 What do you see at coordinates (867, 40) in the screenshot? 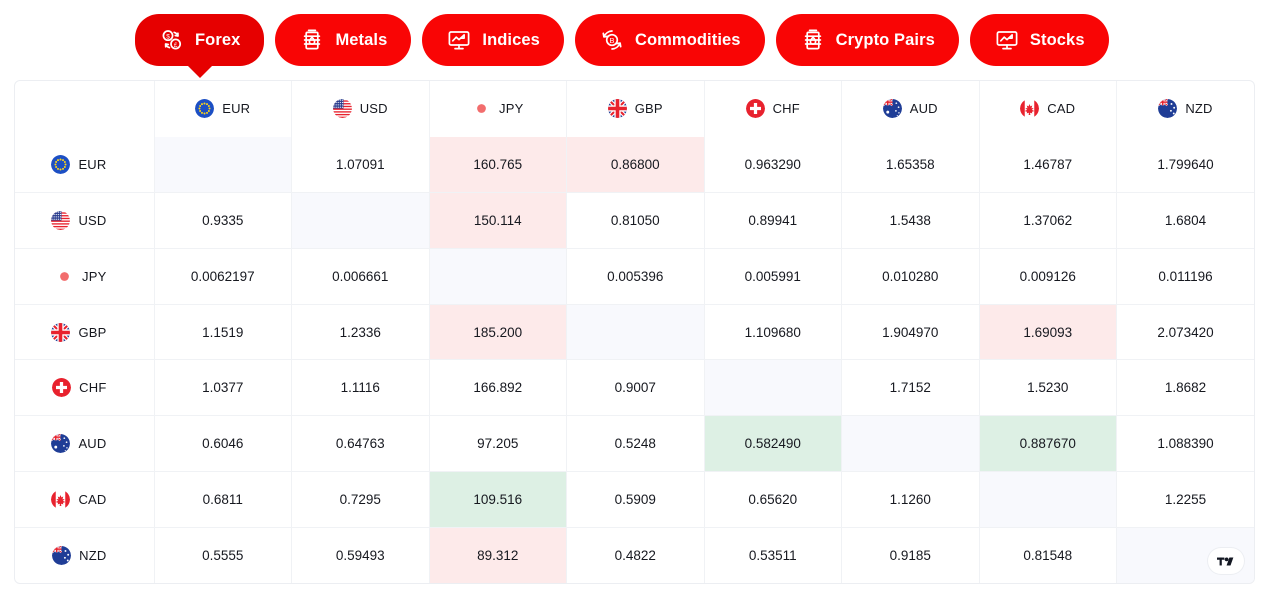
I see `tab-crypto-pairs: Crypto Pairs` at bounding box center [867, 40].